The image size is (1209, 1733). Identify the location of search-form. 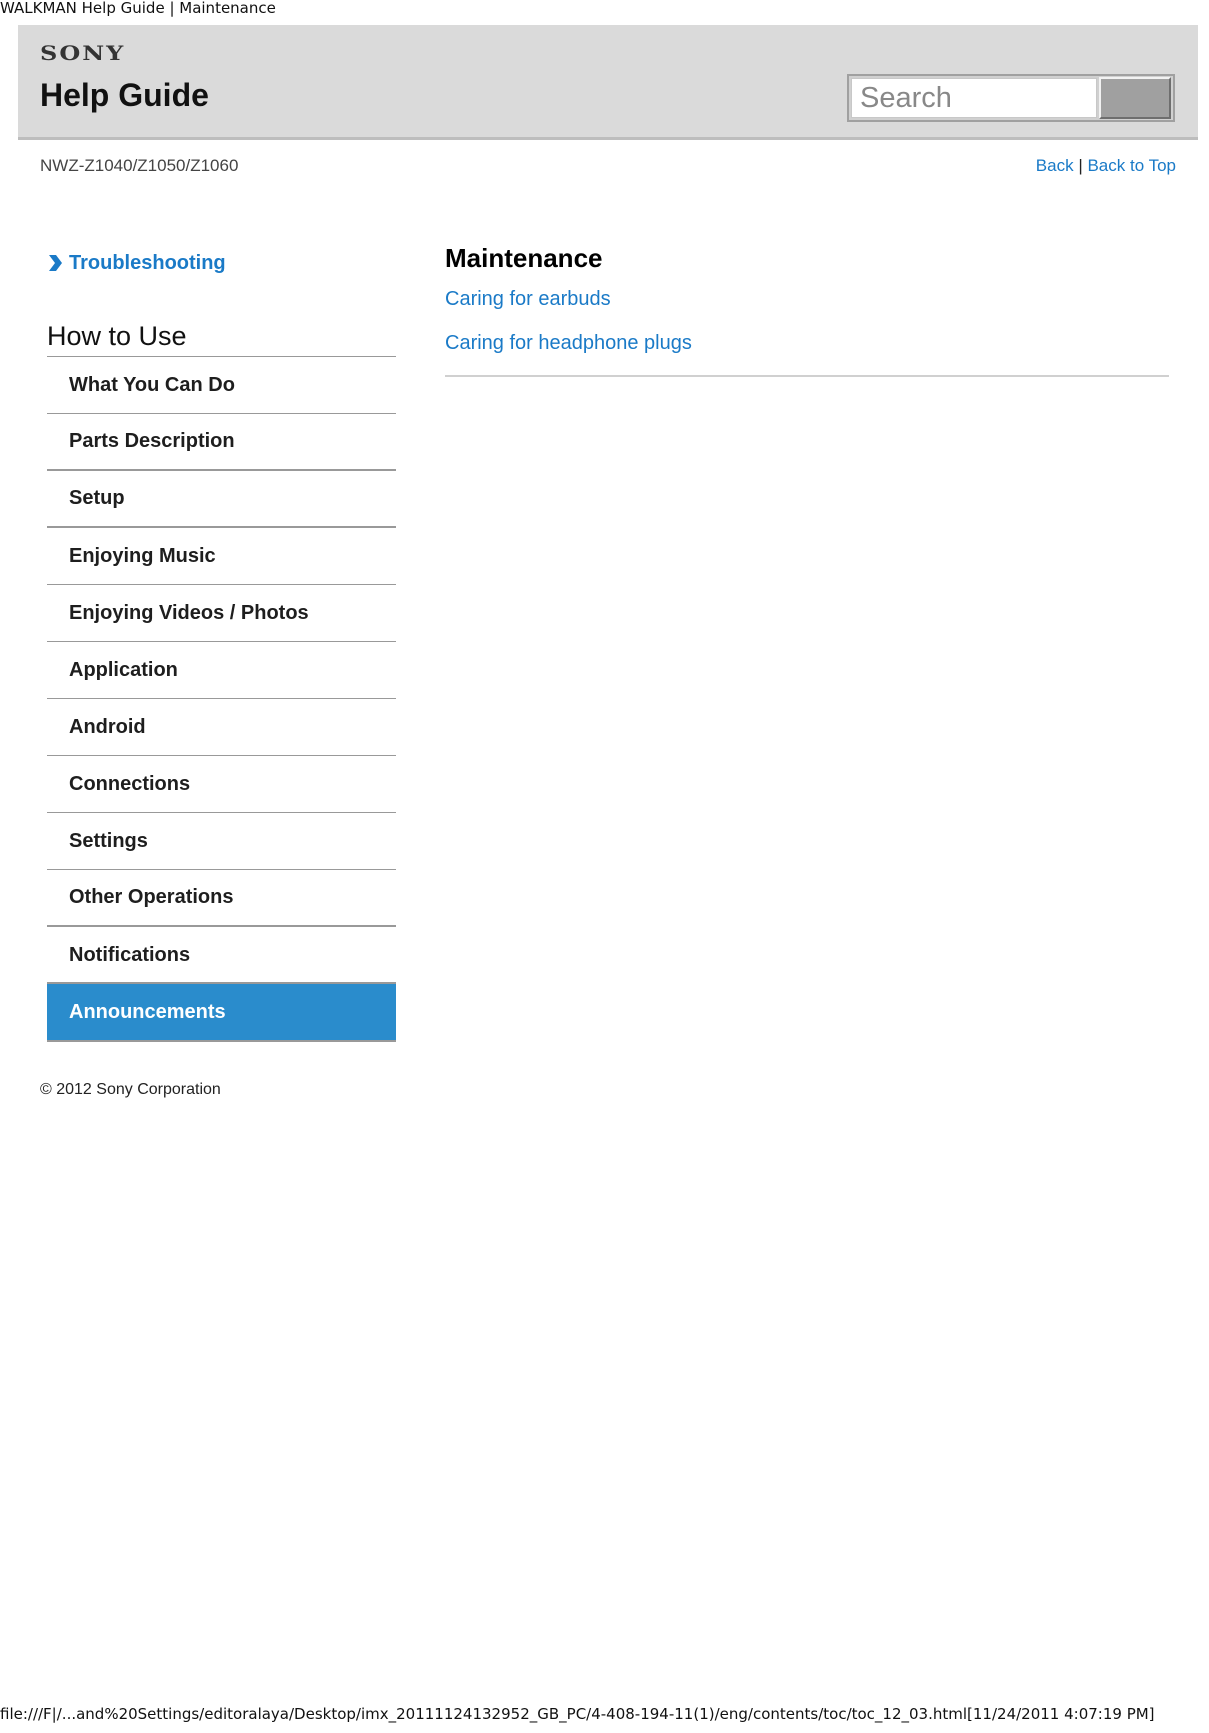
(1011, 98).